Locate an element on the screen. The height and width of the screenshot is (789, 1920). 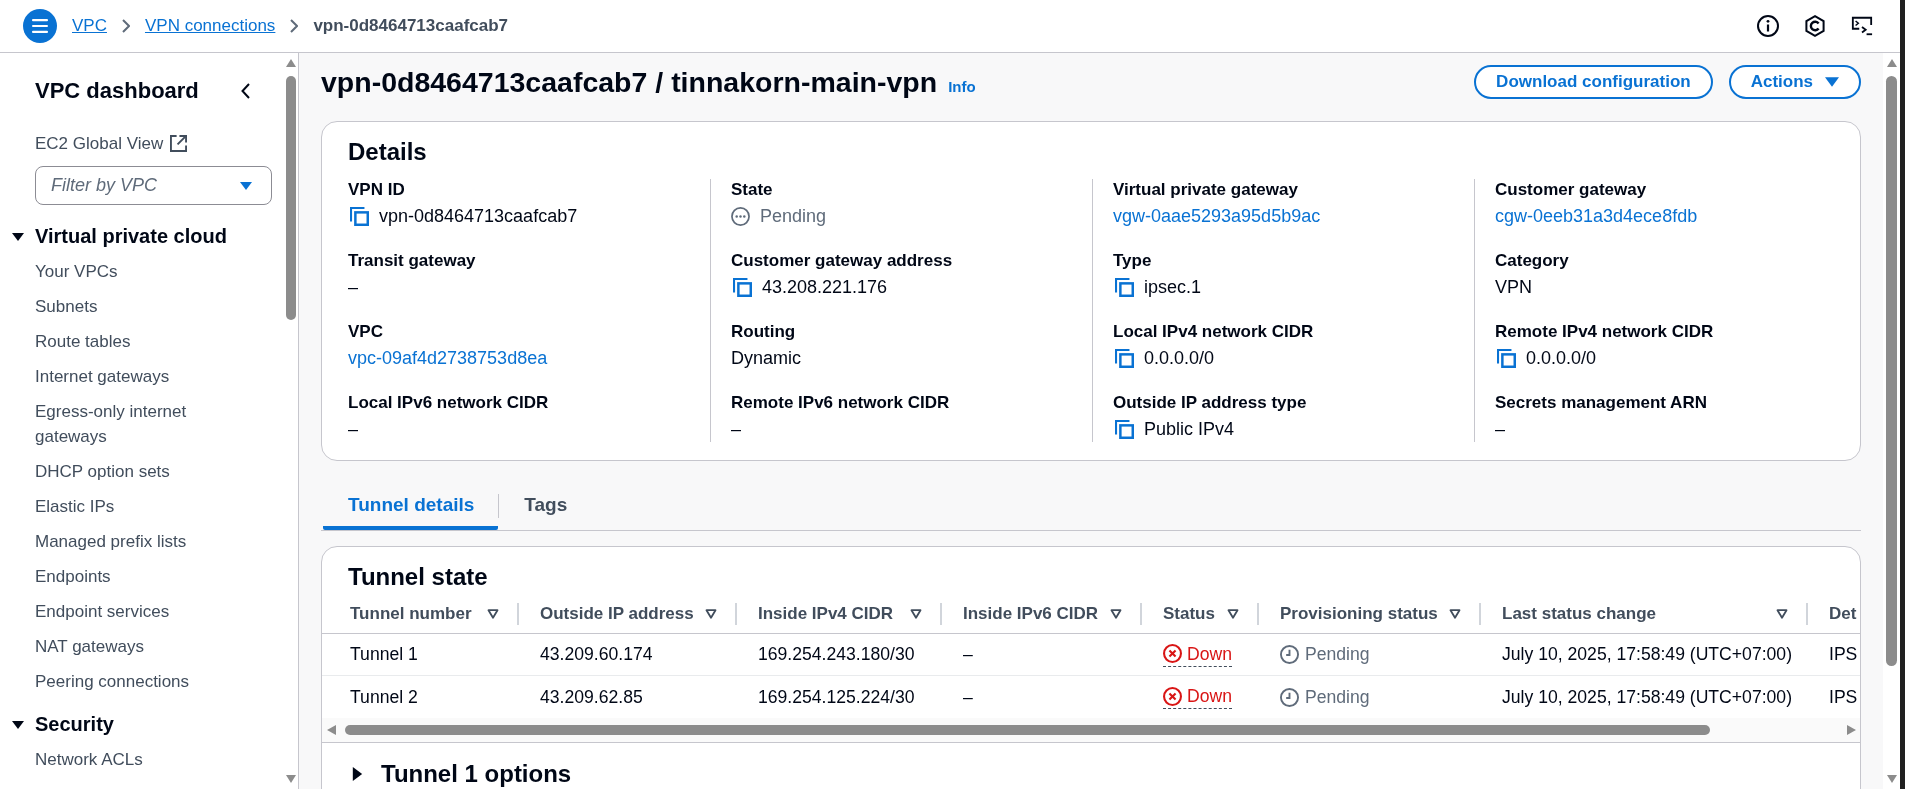
caret-right-icon is located at coordinates (357, 774).